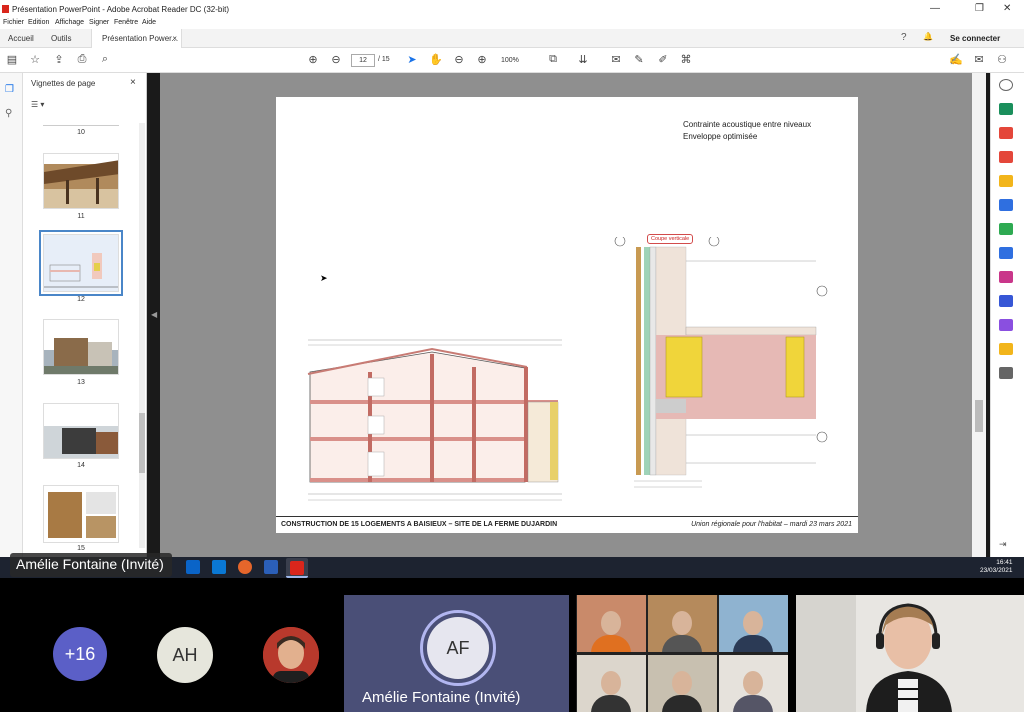 Image resolution: width=1024 pixels, height=712 pixels. Describe the element at coordinates (1006, 349) in the screenshot. I see `send-track-icon` at that location.